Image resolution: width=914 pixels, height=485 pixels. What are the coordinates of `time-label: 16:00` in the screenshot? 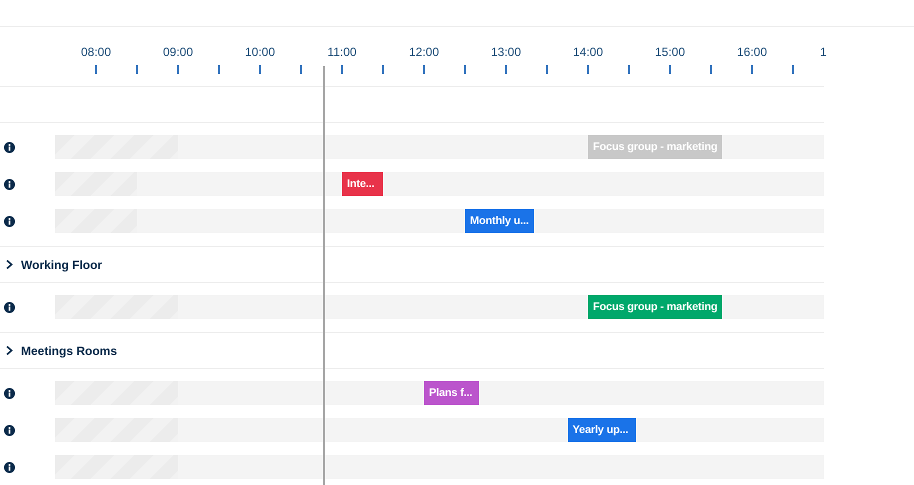 It's located at (752, 52).